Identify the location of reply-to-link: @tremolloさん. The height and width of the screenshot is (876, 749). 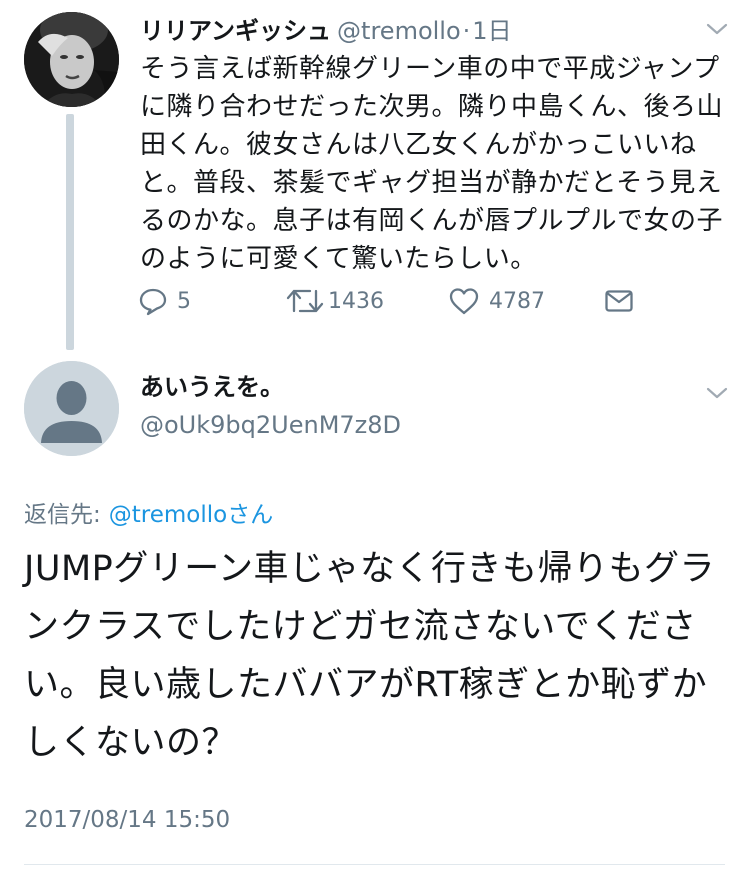
(191, 515).